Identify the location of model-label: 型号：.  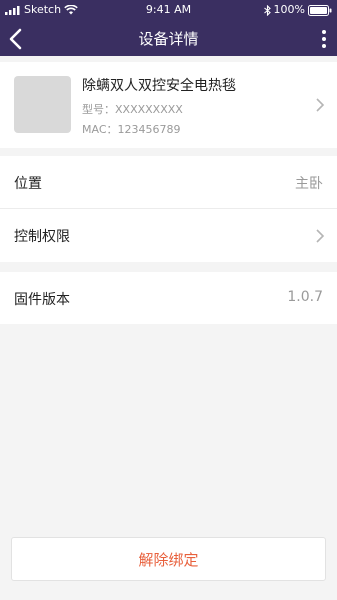
(98, 109).